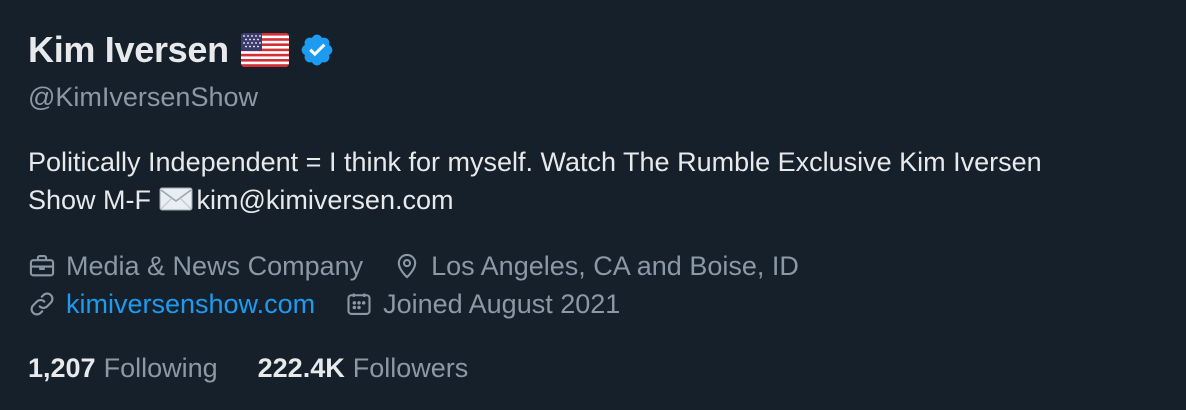  I want to click on meta-row-2: kimiversenshow.com Joined August 2021, so click(593, 304).